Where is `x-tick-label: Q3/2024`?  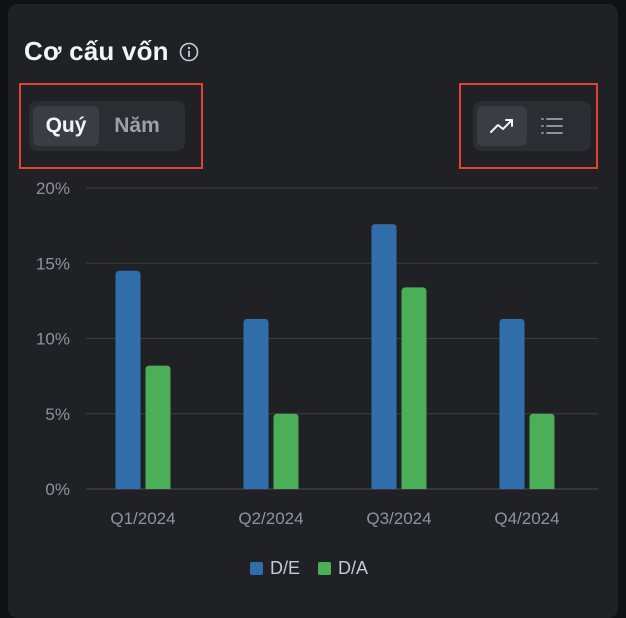 x-tick-label: Q3/2024 is located at coordinates (398, 518).